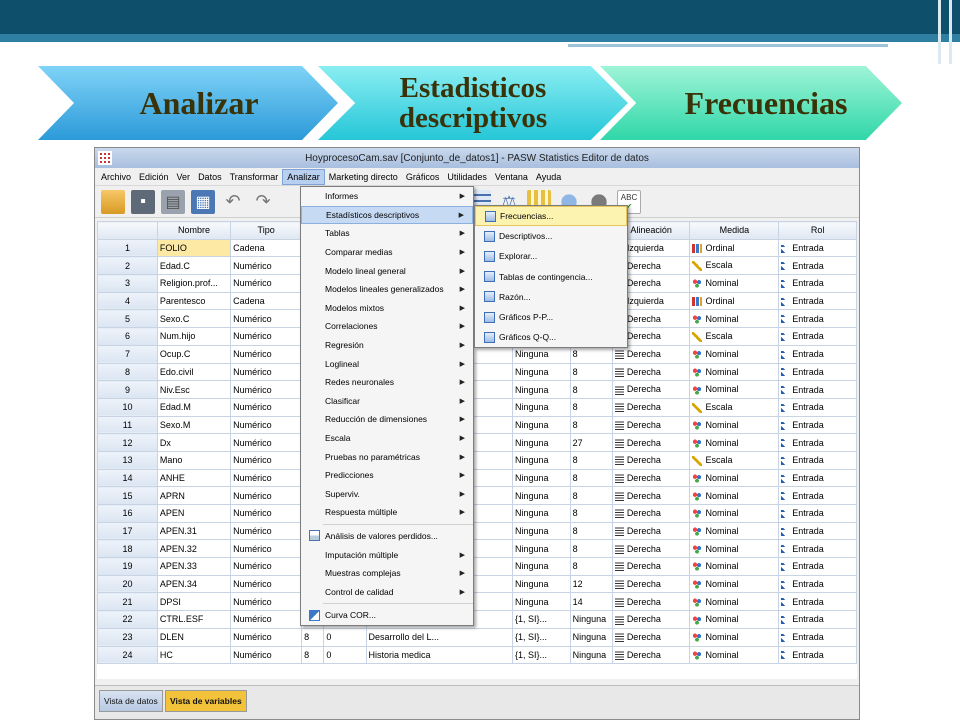 Image resolution: width=960 pixels, height=720 pixels. Describe the element at coordinates (203, 201) in the screenshot. I see `dialog-recall-icon: ▦` at that location.